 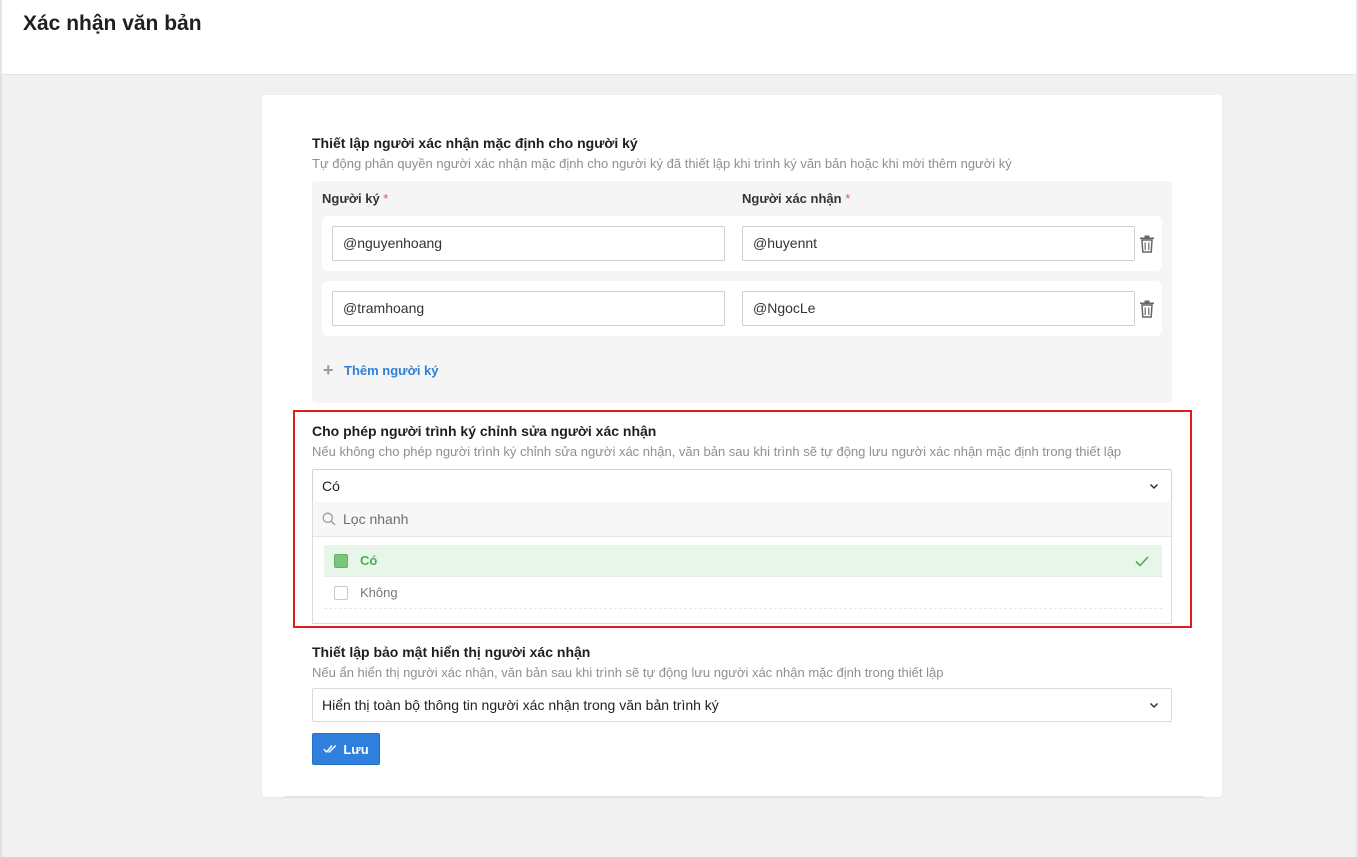 What do you see at coordinates (742, 519) in the screenshot?
I see `filter-row: Lọc nhanh` at bounding box center [742, 519].